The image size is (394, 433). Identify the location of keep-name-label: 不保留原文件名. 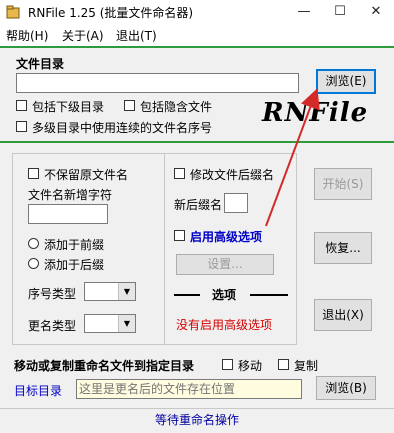
(86, 175).